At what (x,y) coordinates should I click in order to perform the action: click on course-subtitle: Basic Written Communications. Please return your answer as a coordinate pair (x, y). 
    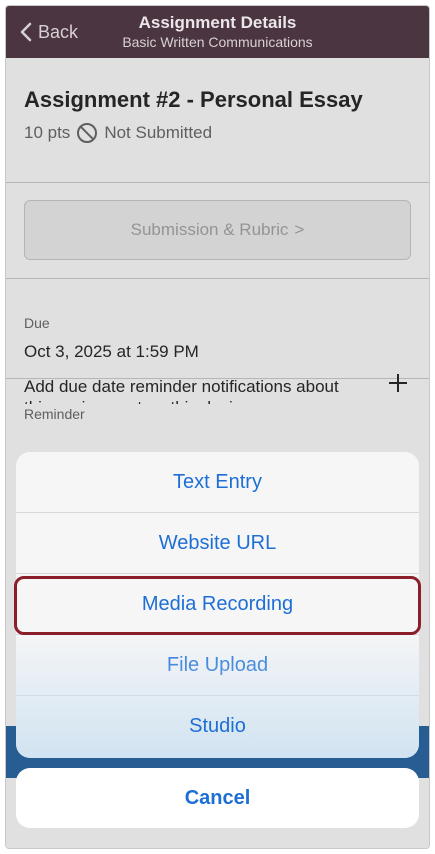
    Looking at the image, I should click on (217, 42).